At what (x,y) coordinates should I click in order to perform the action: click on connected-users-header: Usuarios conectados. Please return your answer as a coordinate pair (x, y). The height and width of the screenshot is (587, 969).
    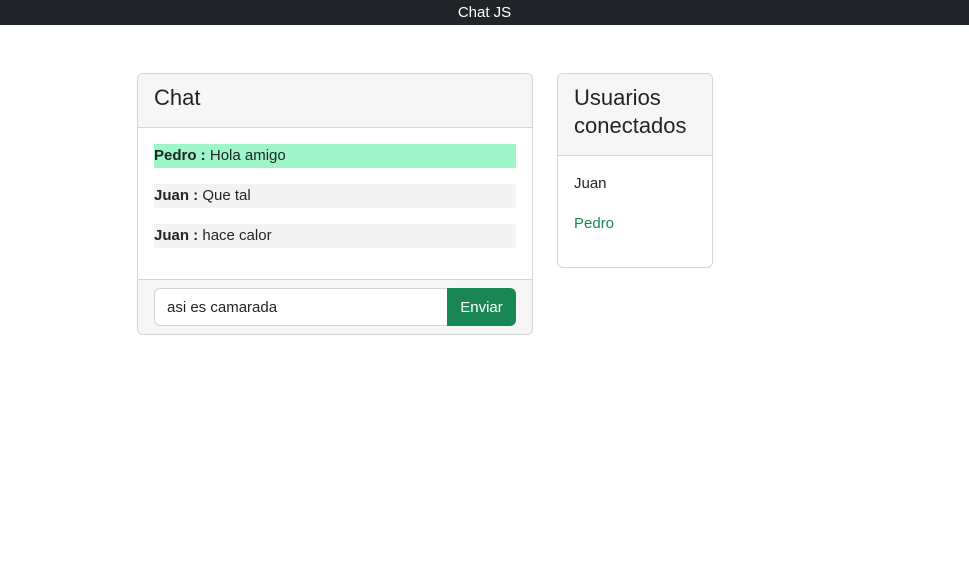
    Looking at the image, I should click on (635, 115).